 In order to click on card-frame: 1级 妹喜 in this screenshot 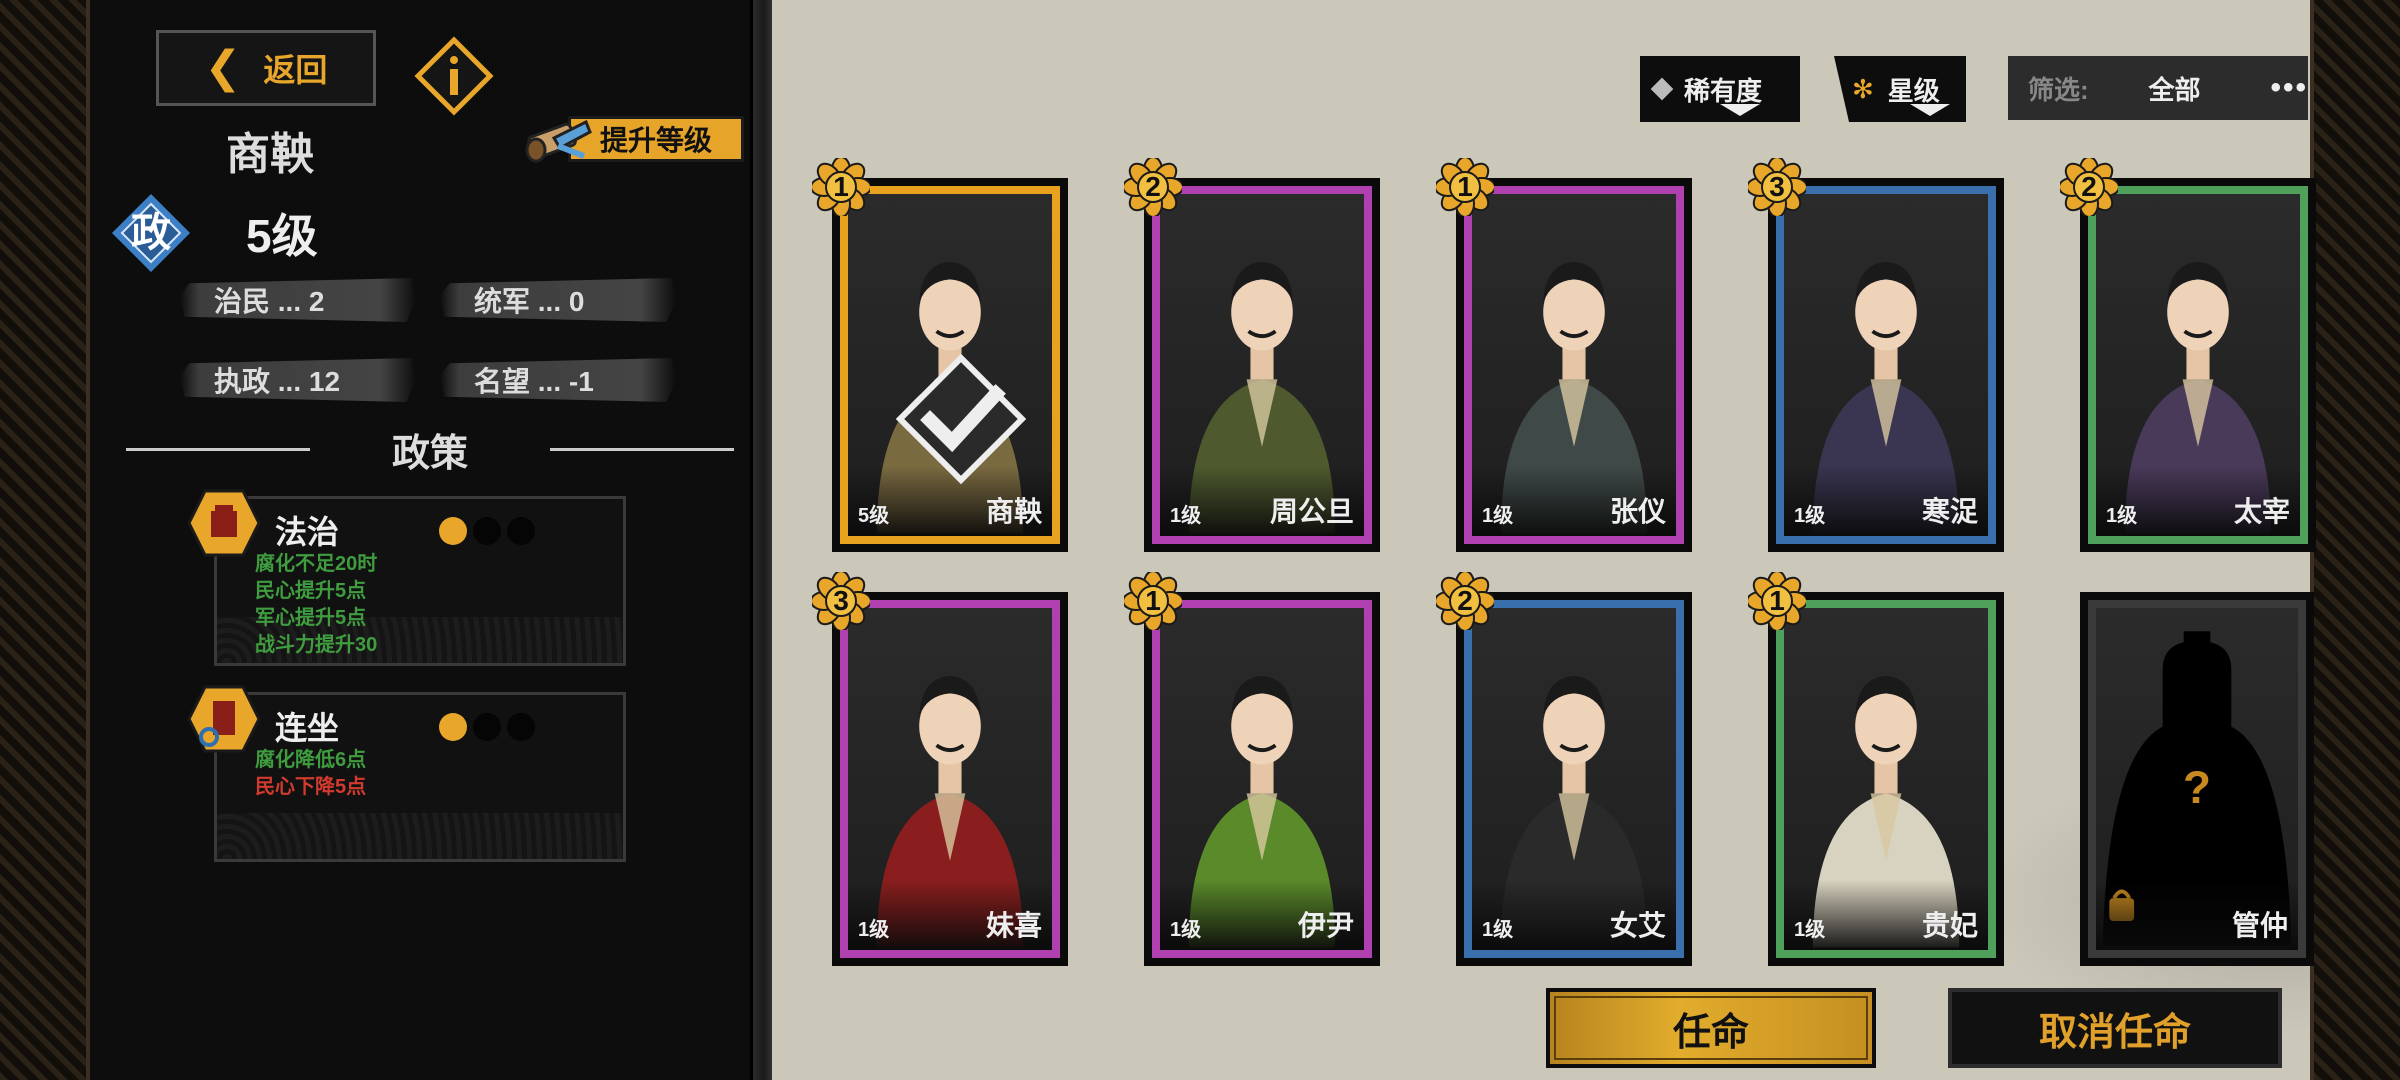, I will do `click(950, 779)`.